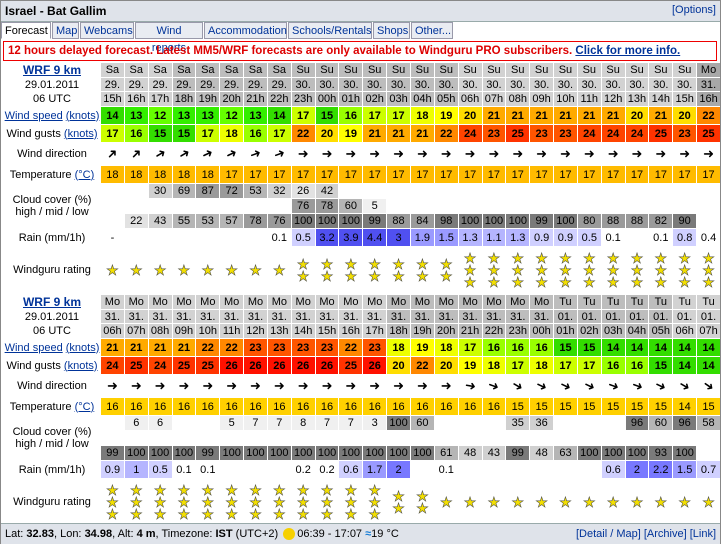 The image size is (721, 544). Describe the element at coordinates (665, 534) in the screenshot. I see `archive-link: [Archive]` at that location.